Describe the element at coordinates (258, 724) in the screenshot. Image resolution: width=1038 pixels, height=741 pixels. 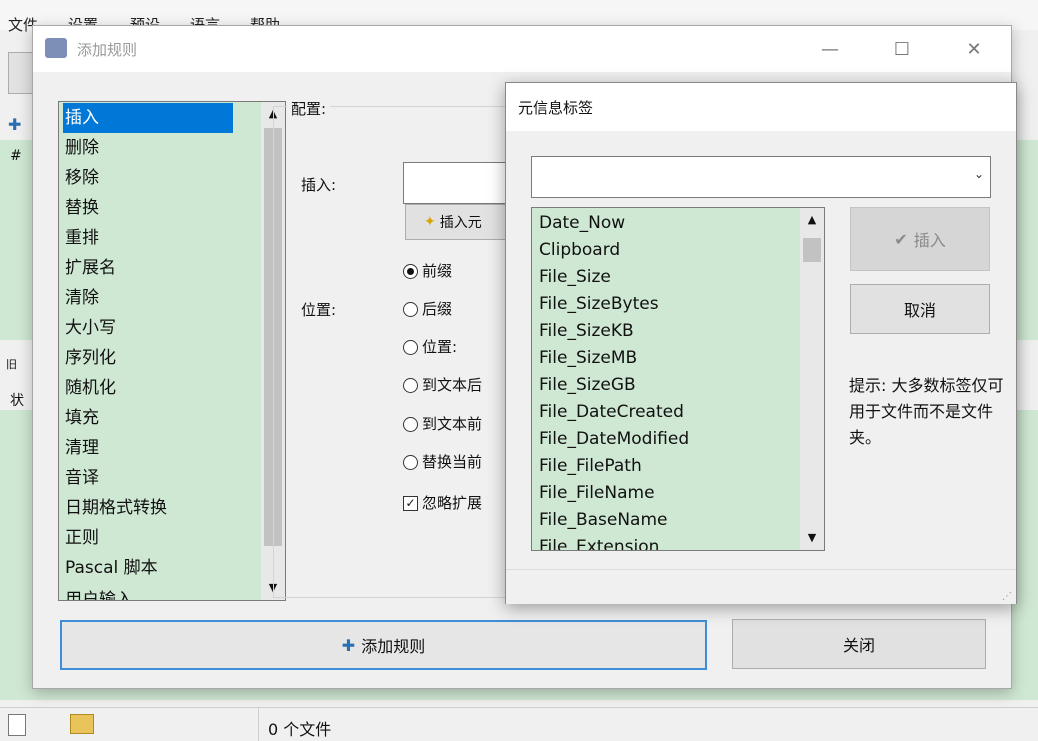
I see `status-divider` at that location.